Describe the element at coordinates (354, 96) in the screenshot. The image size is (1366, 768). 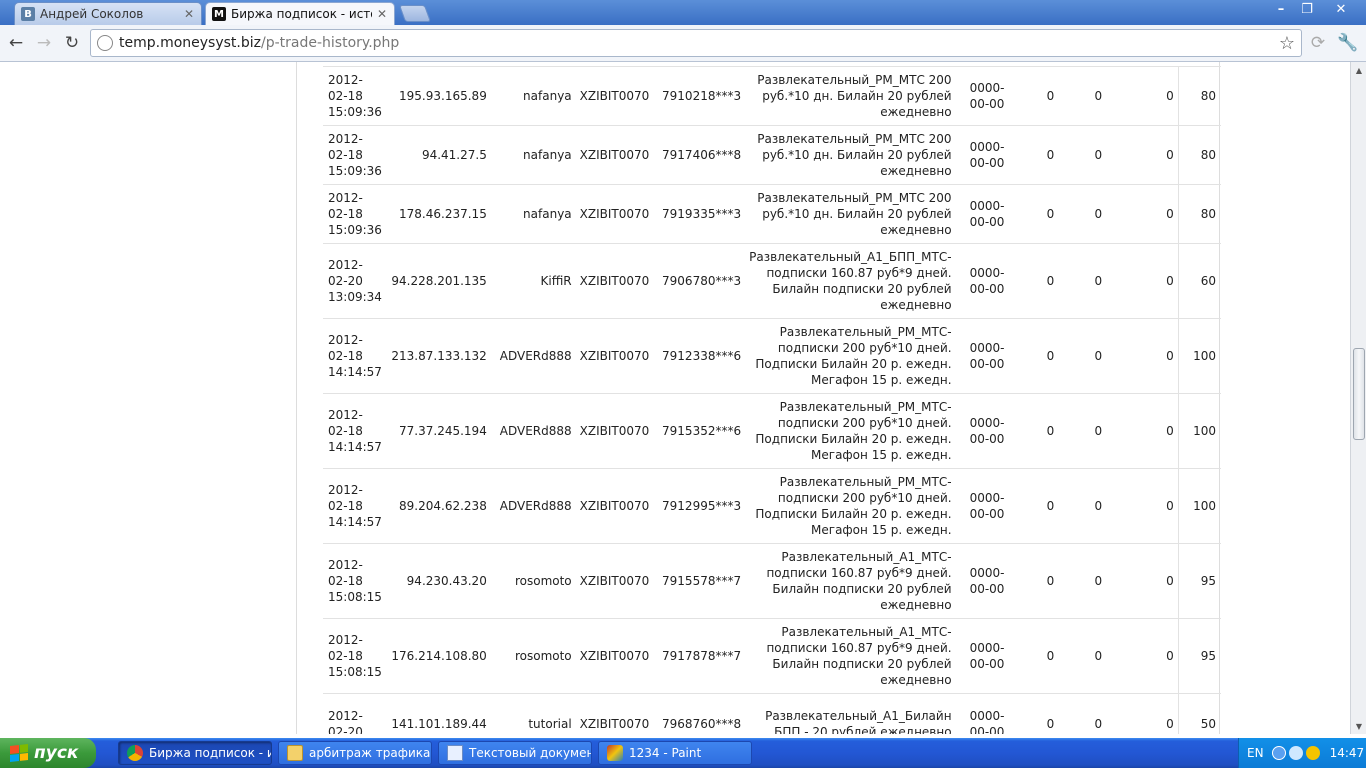
I see `trade-date-cell: 2012-02-18 15:09:36` at that location.